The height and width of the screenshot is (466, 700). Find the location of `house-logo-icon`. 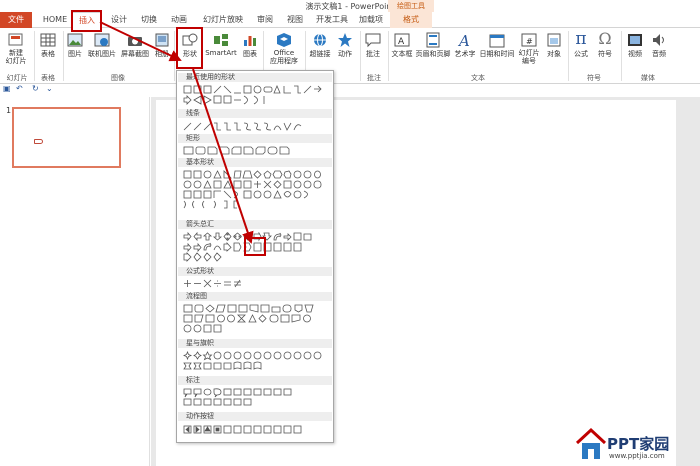

house-logo-icon is located at coordinates (591, 443).